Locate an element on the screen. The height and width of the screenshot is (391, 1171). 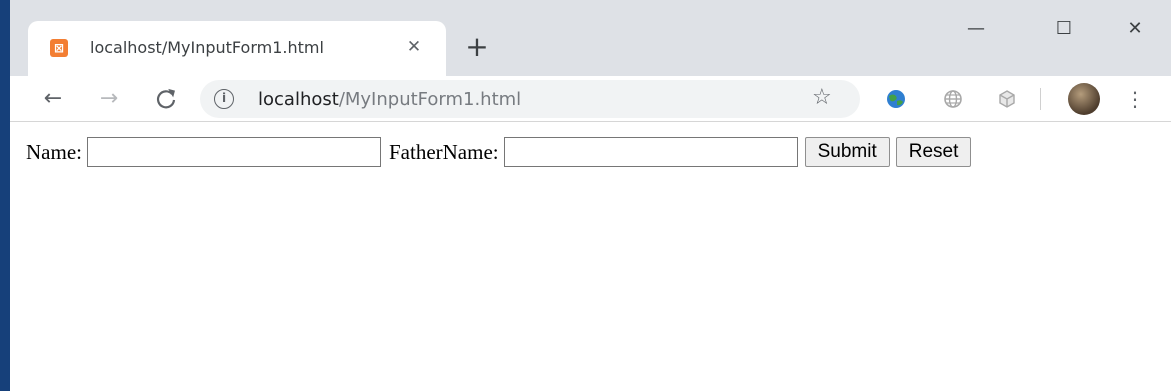
minimize-button: — is located at coordinates (976, 29).